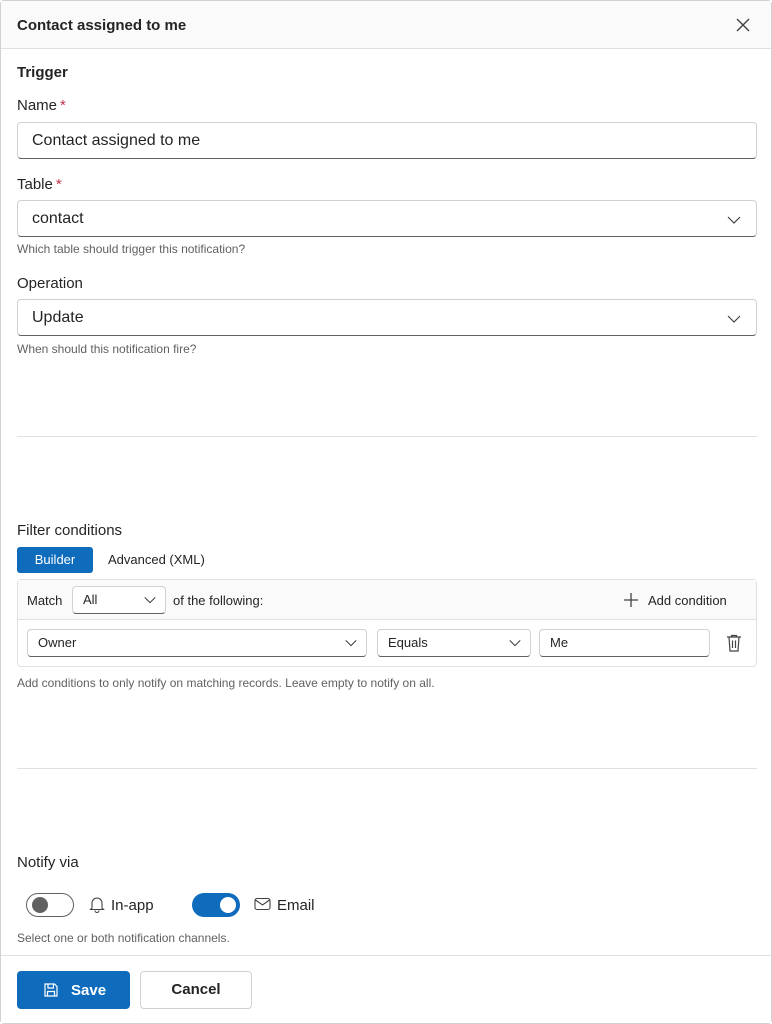 This screenshot has width=772, height=1024. Describe the element at coordinates (102, 25) in the screenshot. I see `dialog-title: Contact assigned to me` at that location.